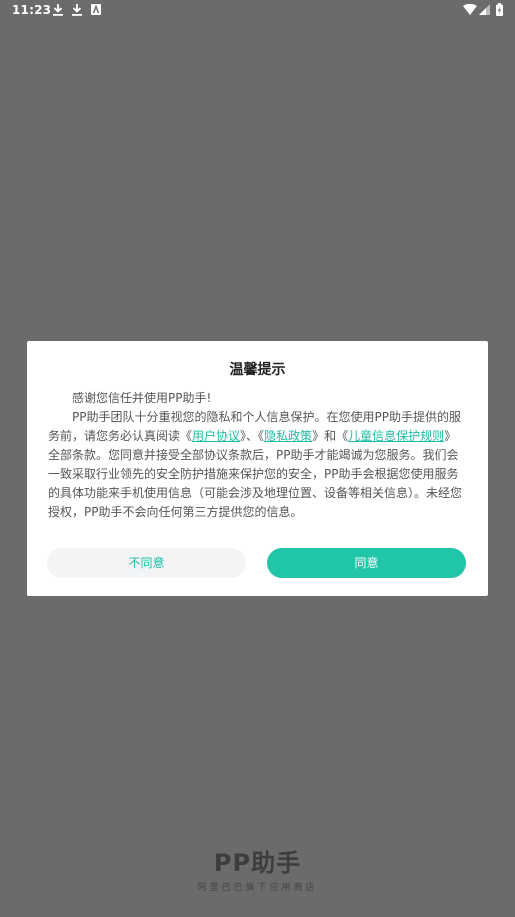 The image size is (515, 917). I want to click on greeting-text: 感谢您信任并使用PP助手!, so click(142, 398).